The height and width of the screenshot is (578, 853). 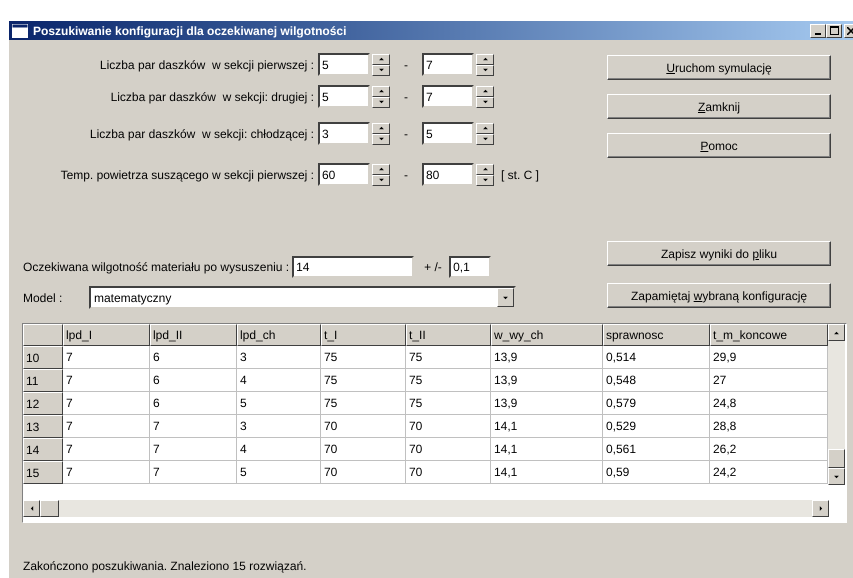 What do you see at coordinates (656, 404) in the screenshot?
I see `table-cell: 0,579` at bounding box center [656, 404].